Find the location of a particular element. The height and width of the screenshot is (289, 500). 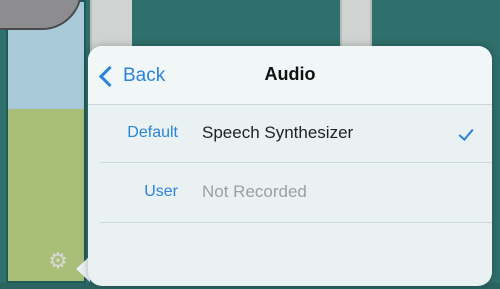

gear-icon: ⚙ is located at coordinates (58, 261).